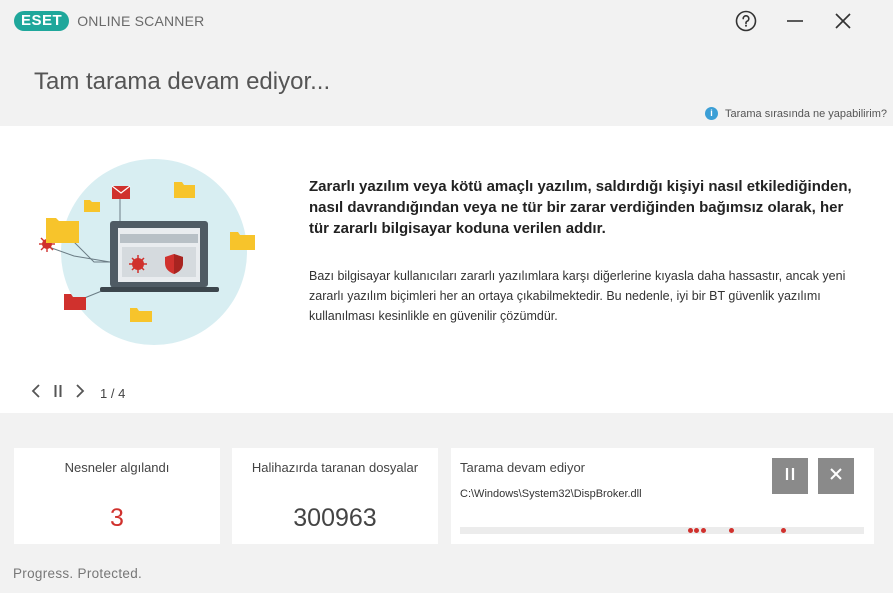  I want to click on scan-help-link: i Tarama sırasında ne yapabilirim?, so click(795, 113).